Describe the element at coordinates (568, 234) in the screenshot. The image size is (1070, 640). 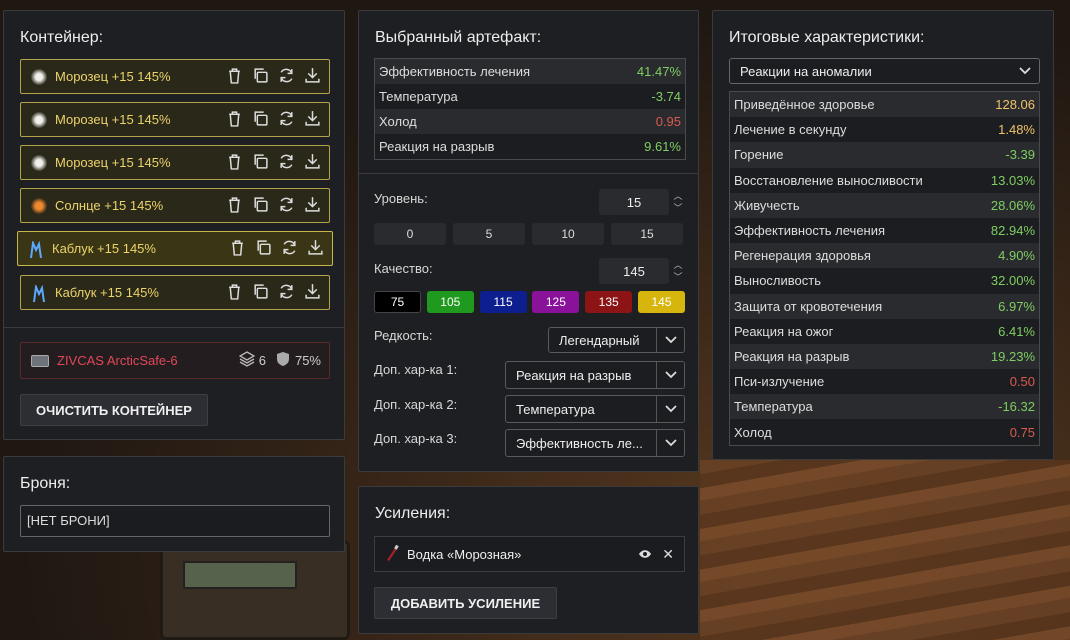
I see `level-preset-button: 10` at that location.